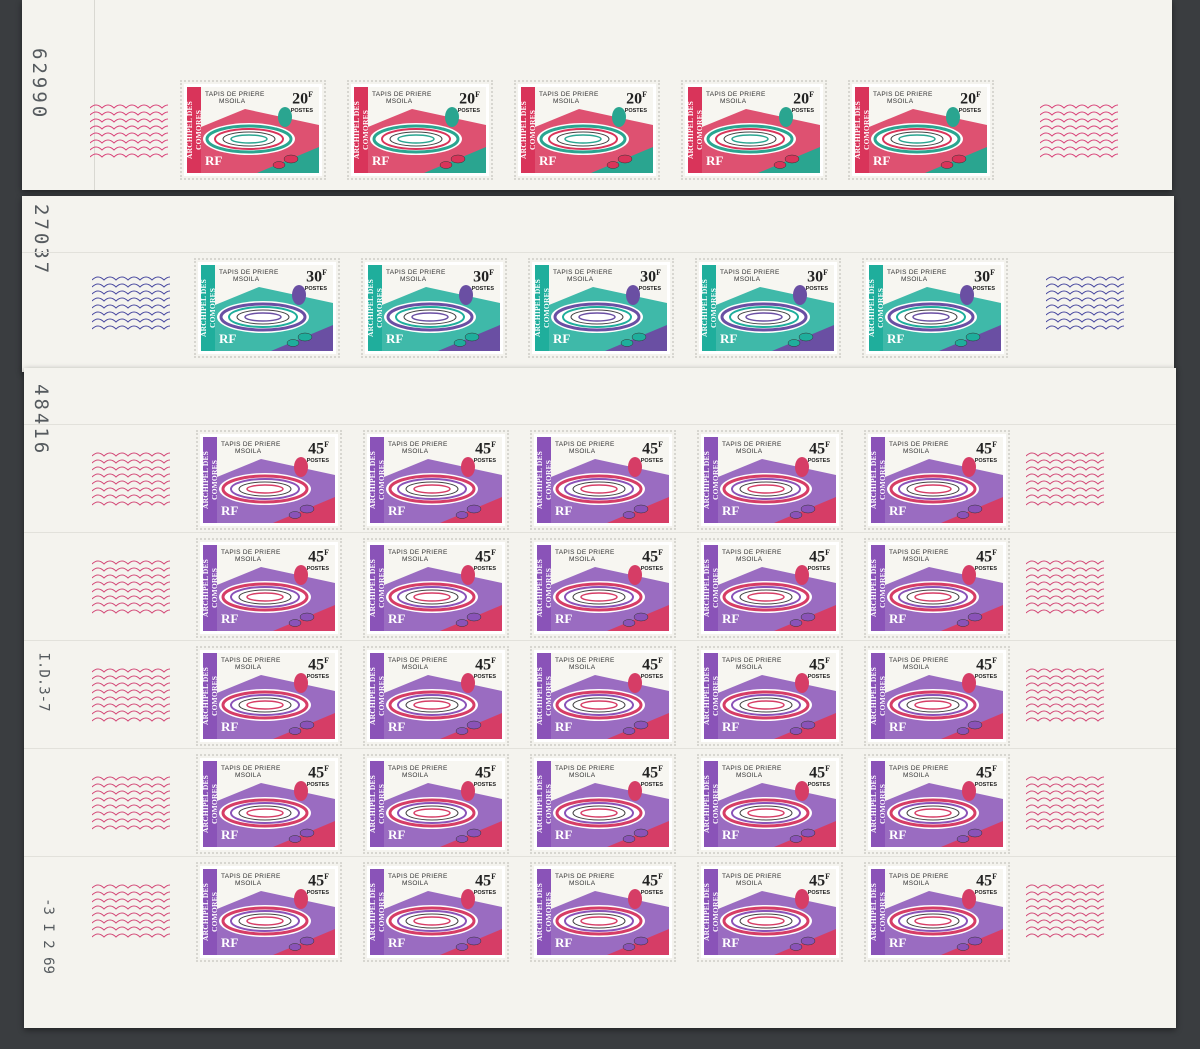 The height and width of the screenshot is (1049, 1200). I want to click on margin-wave-right, so click(1085, 303).